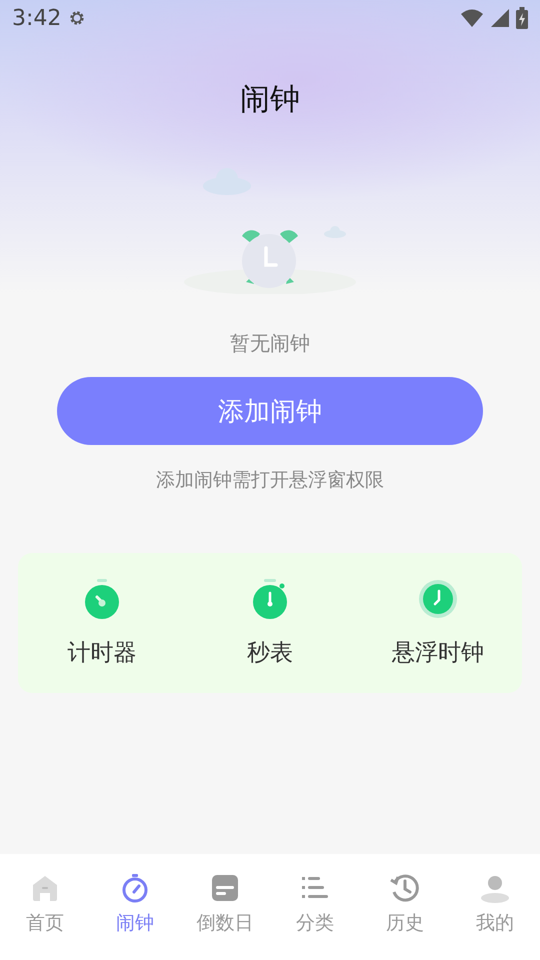 This screenshot has width=540, height=960. Describe the element at coordinates (495, 907) in the screenshot. I see `nav-tab: 我的` at that location.